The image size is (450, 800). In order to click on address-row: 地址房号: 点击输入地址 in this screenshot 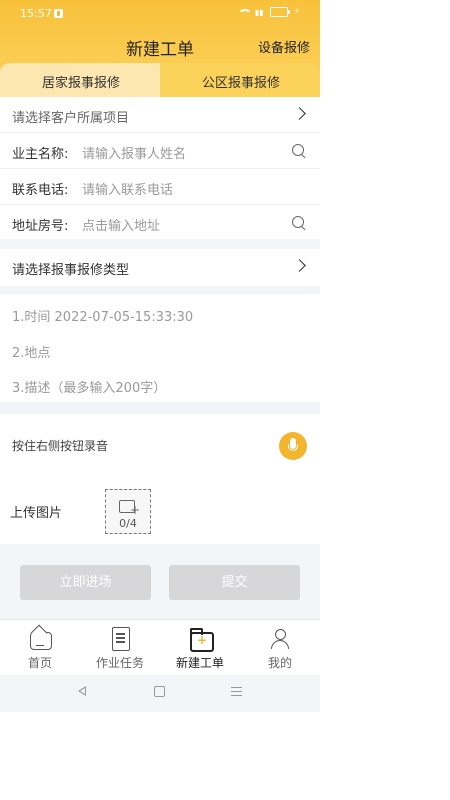, I will do `click(160, 222)`.